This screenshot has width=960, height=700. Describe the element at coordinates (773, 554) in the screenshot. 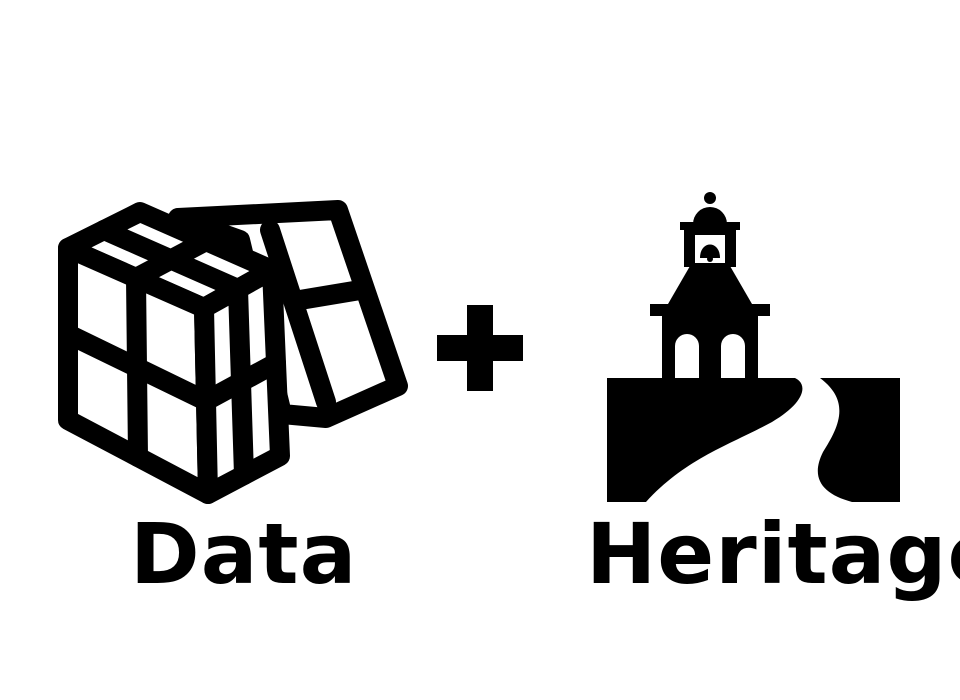

I see `heritage-label: Heritage` at that location.